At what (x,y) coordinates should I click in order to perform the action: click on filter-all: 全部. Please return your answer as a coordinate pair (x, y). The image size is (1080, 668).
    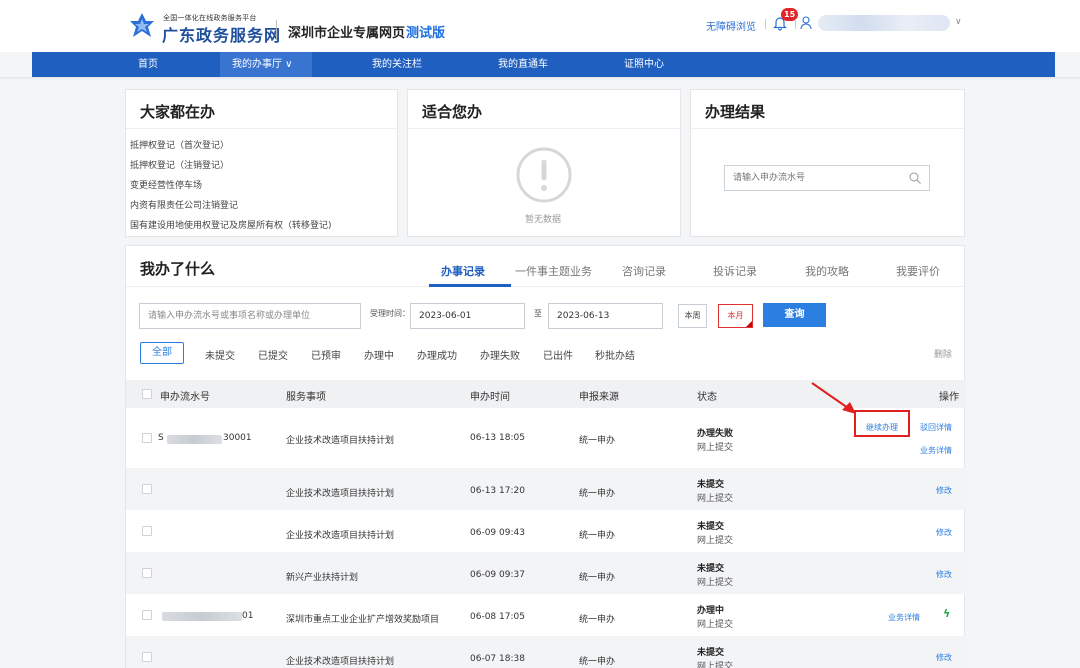
    Looking at the image, I should click on (162, 353).